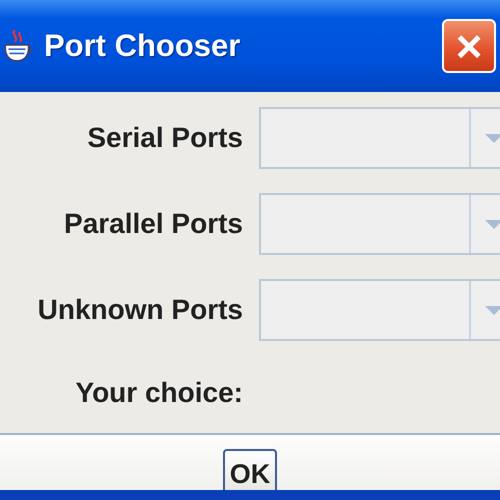 The image size is (500, 500). Describe the element at coordinates (158, 393) in the screenshot. I see `choice-label: Your choice:` at that location.